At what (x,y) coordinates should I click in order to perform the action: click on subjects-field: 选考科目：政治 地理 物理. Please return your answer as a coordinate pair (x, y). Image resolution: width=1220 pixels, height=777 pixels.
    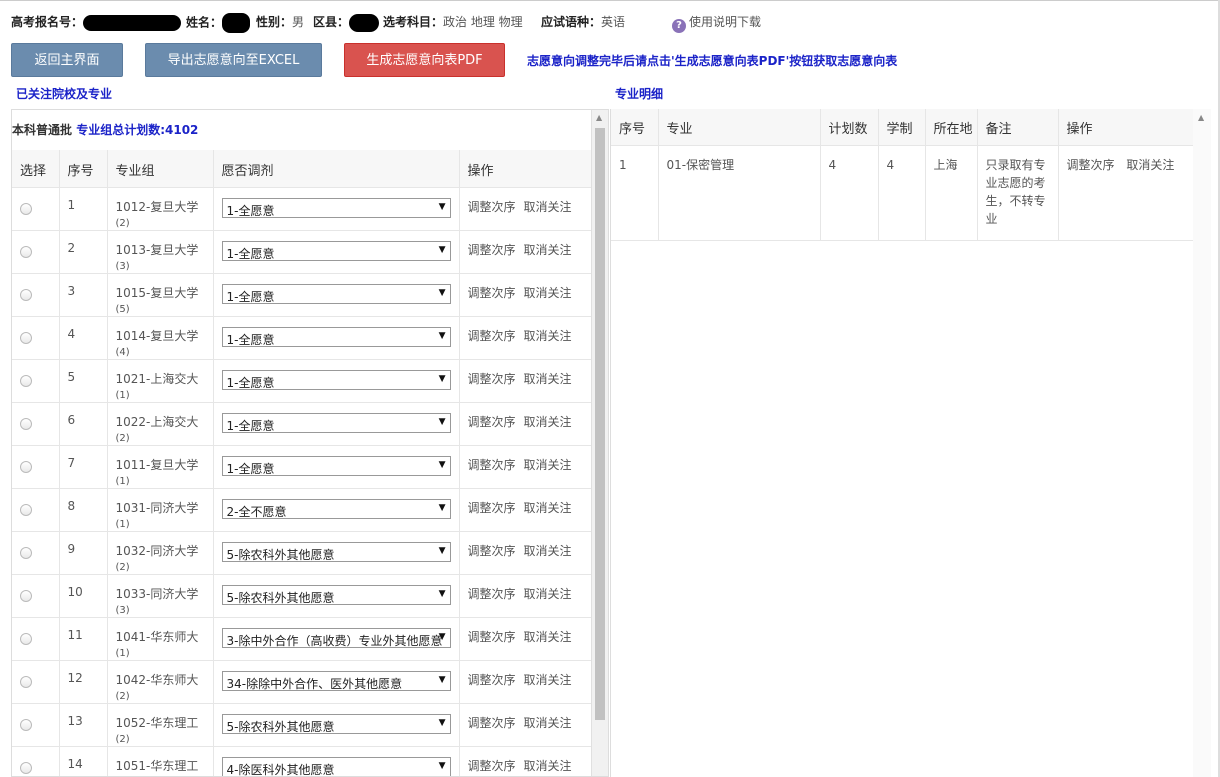
    Looking at the image, I should click on (453, 21).